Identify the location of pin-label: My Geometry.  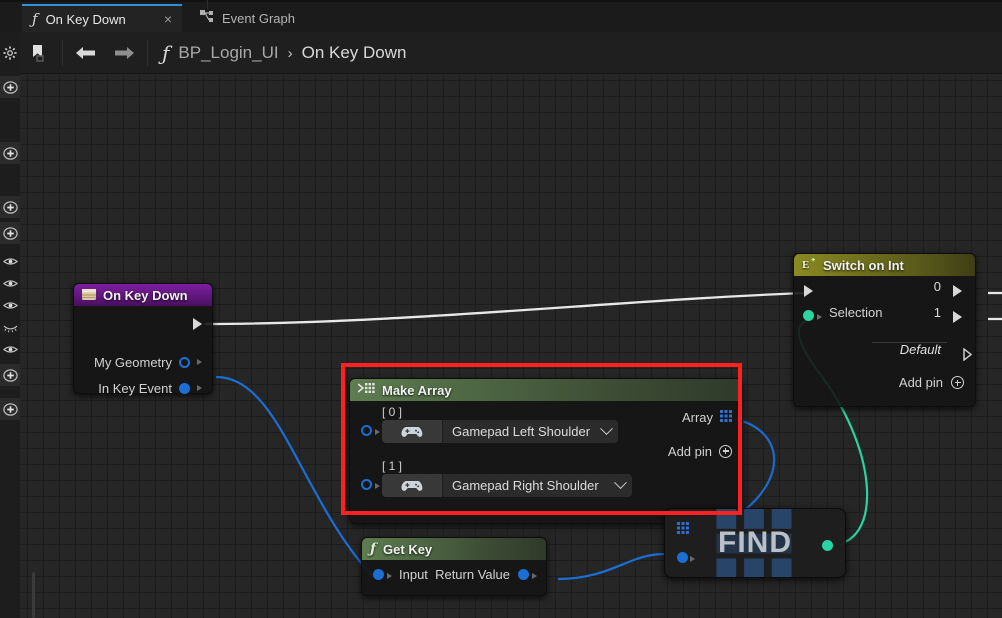
(132, 362).